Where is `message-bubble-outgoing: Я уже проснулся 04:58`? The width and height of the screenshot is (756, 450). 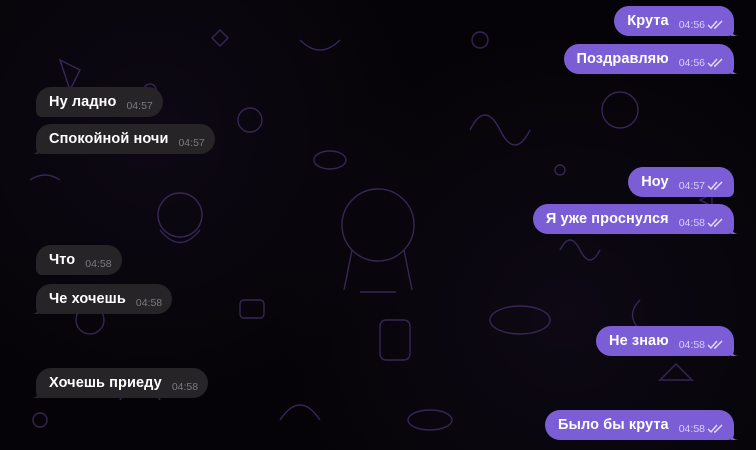 message-bubble-outgoing: Я уже проснулся 04:58 is located at coordinates (635, 219).